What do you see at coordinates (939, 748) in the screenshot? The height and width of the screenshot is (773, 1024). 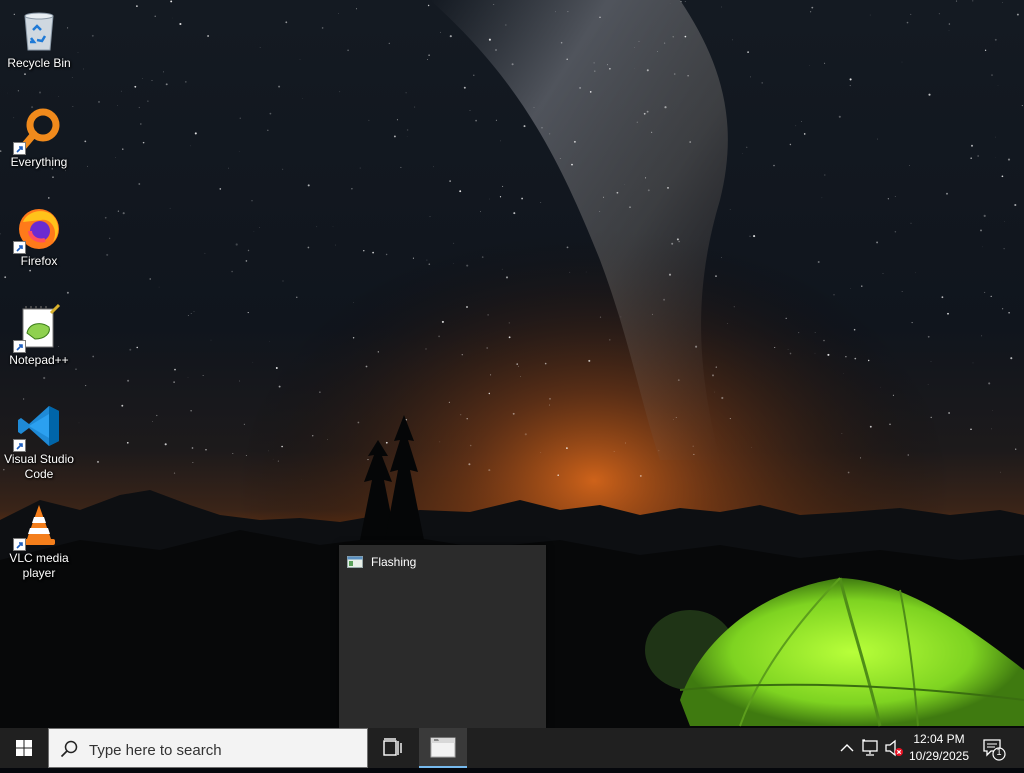 I see `taskbar-clock: 12:04 PM 10/29/2025` at bounding box center [939, 748].